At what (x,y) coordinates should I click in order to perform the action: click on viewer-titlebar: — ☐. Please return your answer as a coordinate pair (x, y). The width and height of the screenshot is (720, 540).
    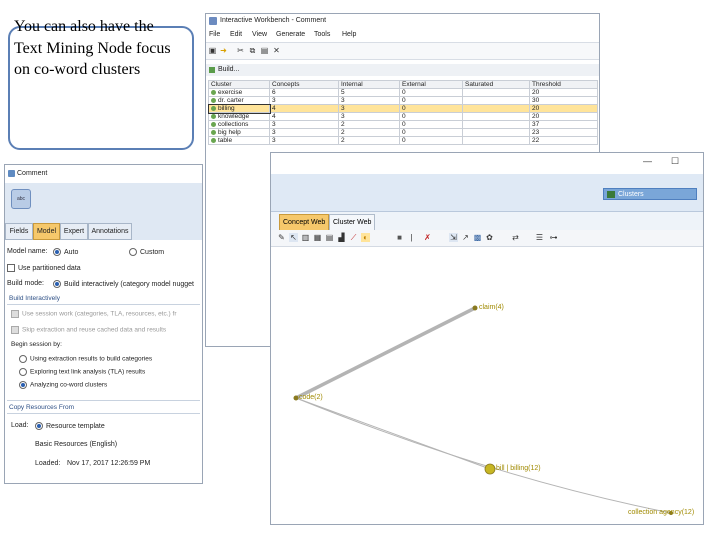
    Looking at the image, I should click on (487, 163).